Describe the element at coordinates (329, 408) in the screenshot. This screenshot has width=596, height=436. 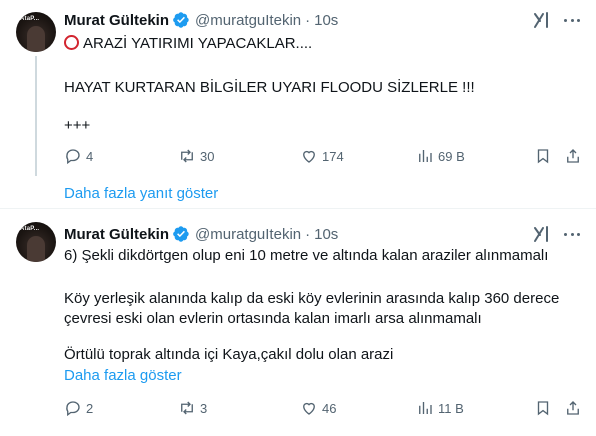
I see `like-count: 46` at that location.